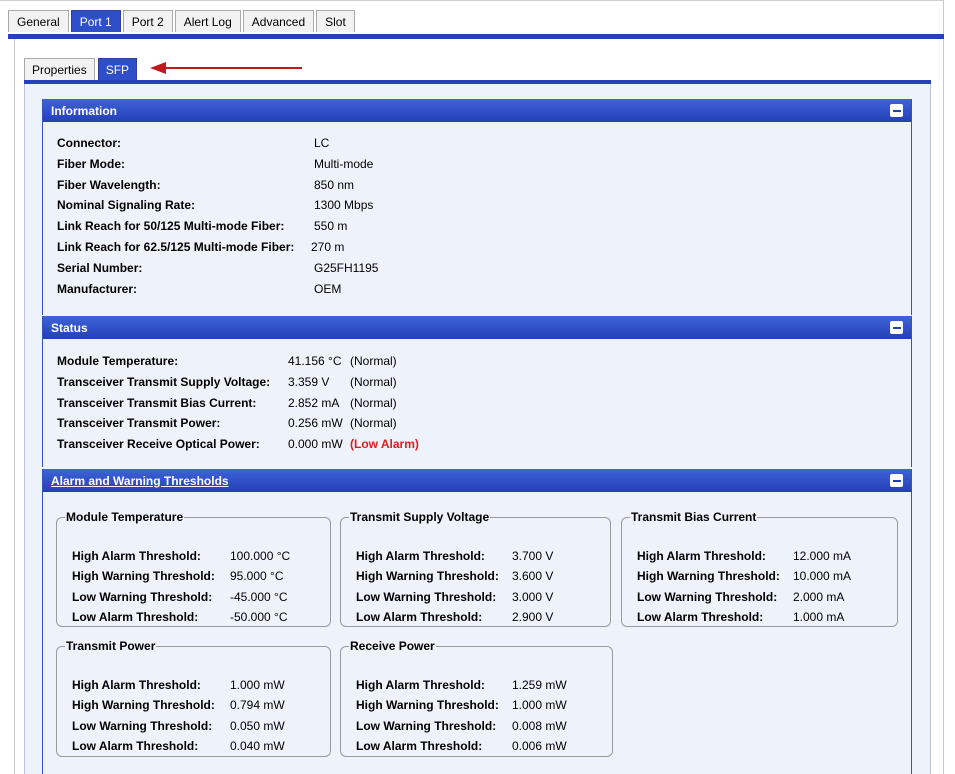  I want to click on list-item: High Alarm Threshold: 12.000 mA, so click(744, 556).